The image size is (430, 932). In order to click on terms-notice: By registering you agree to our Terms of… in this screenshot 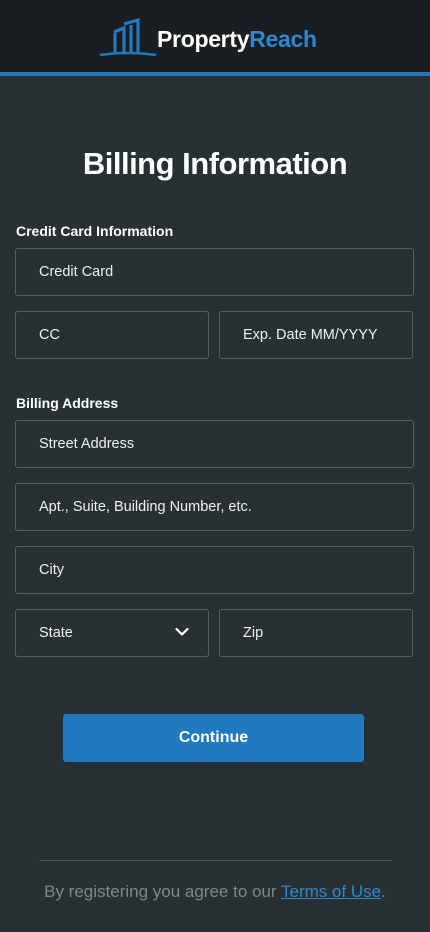, I will do `click(215, 892)`.